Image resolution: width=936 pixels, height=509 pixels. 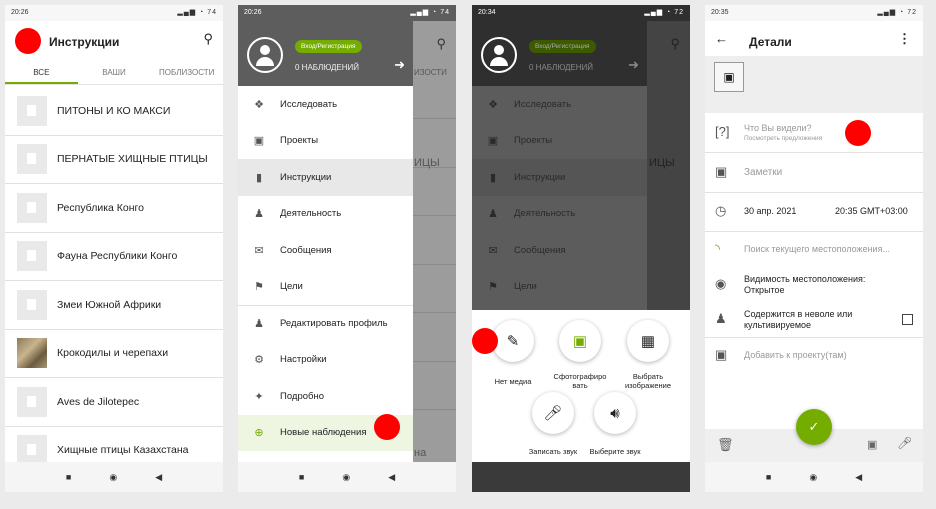 What do you see at coordinates (581, 477) in the screenshot?
I see `dimmed-footer` at bounding box center [581, 477].